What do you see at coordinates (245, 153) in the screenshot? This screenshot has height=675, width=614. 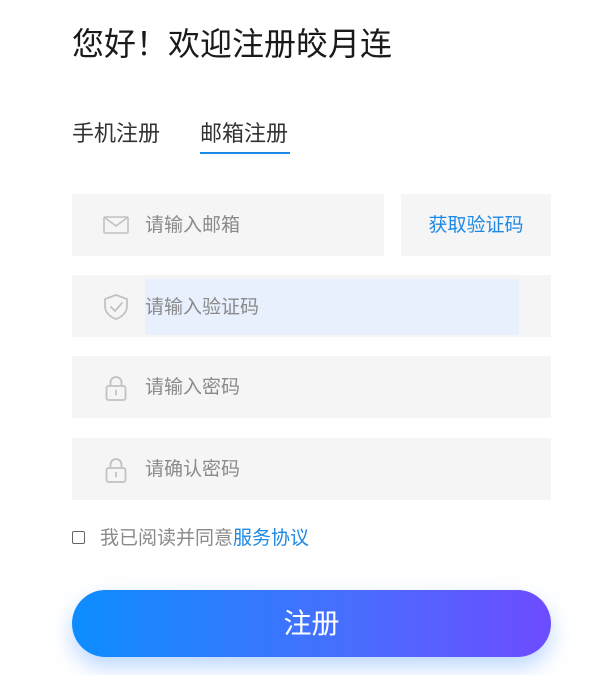 I see `active-tab-indicator` at bounding box center [245, 153].